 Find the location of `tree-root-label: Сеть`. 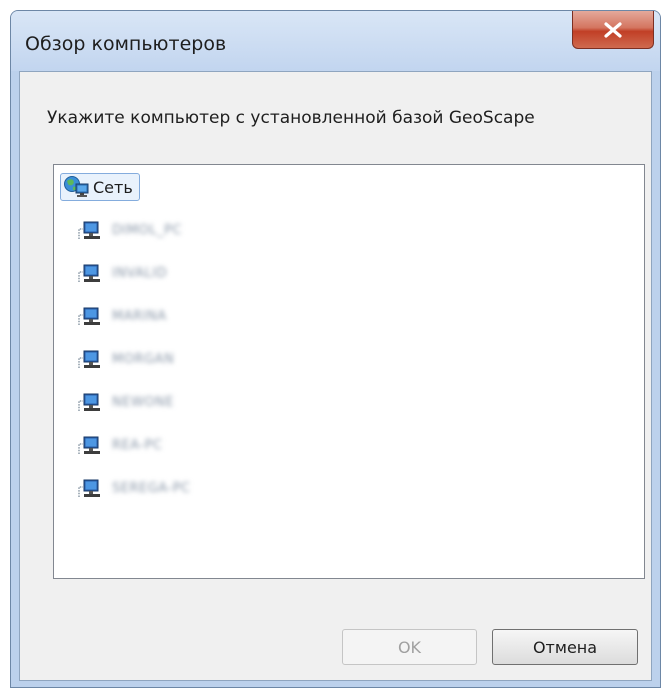

tree-root-label: Сеть is located at coordinates (113, 187).